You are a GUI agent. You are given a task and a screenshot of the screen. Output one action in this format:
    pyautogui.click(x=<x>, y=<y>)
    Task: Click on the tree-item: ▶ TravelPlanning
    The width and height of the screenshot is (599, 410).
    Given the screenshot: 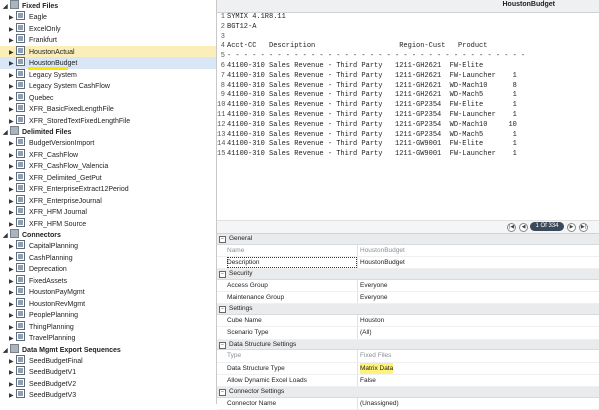 What is the action you would take?
    pyautogui.click(x=108, y=338)
    